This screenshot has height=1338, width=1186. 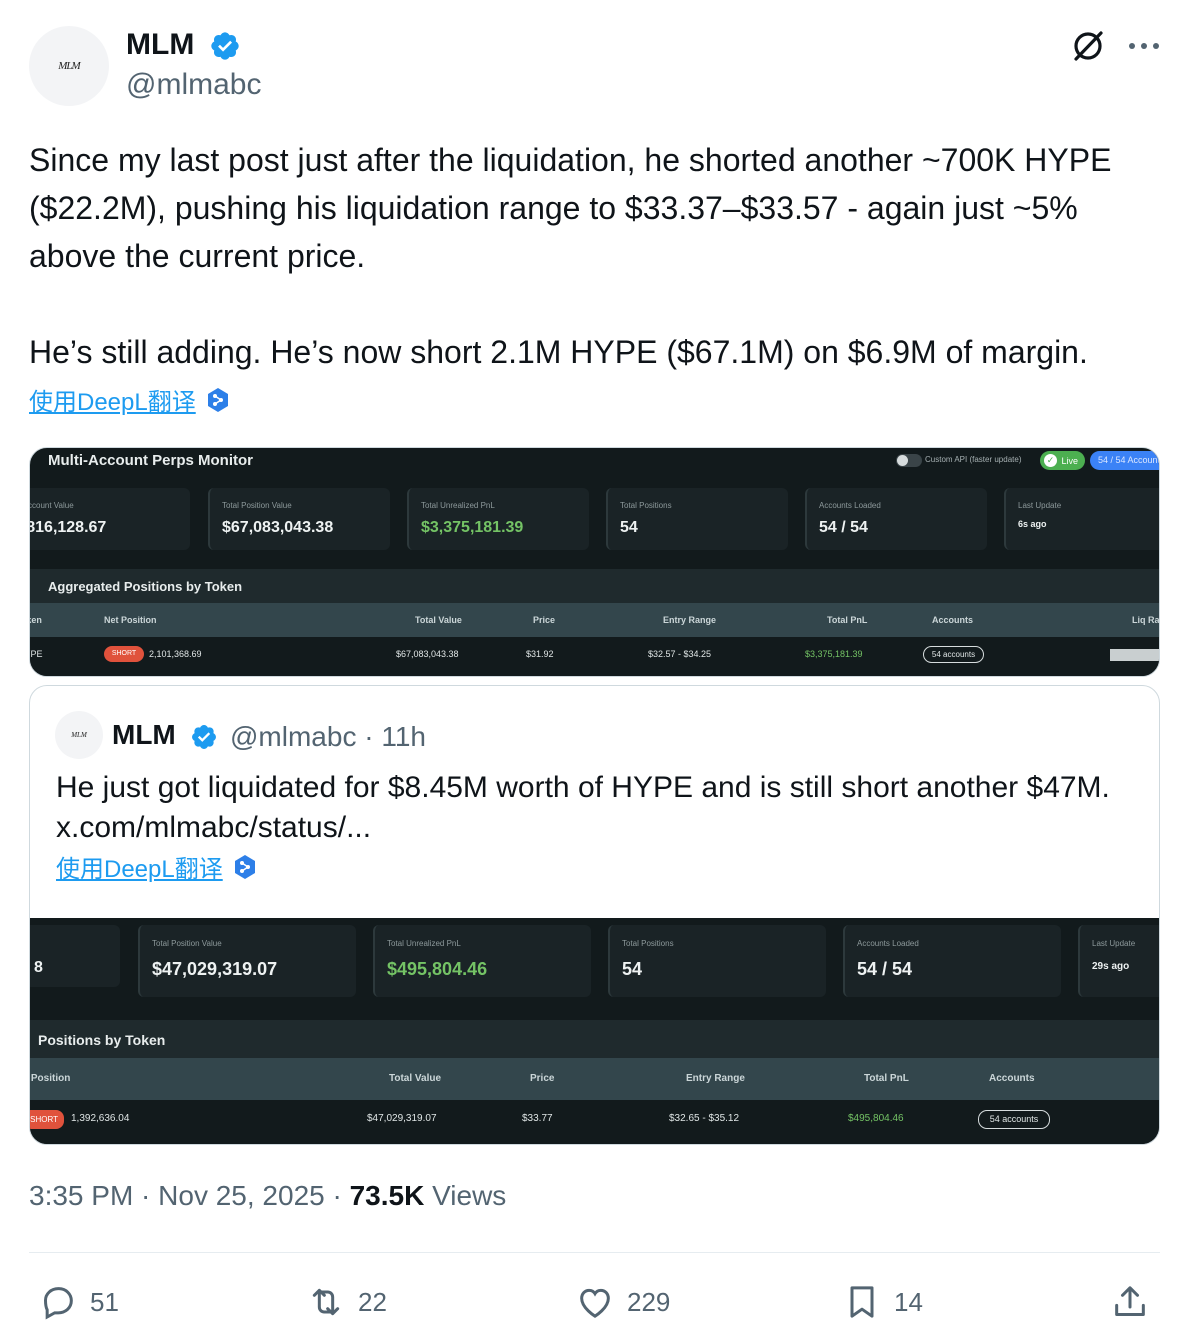 What do you see at coordinates (1069, 460) in the screenshot?
I see `live-label: Live` at bounding box center [1069, 460].